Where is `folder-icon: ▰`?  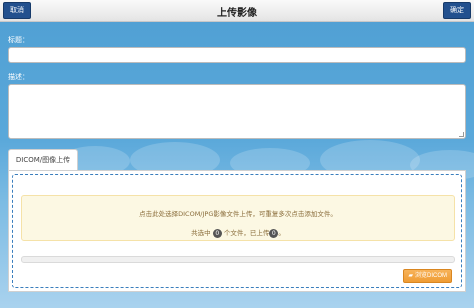
folder-icon: ▰ is located at coordinates (410, 276).